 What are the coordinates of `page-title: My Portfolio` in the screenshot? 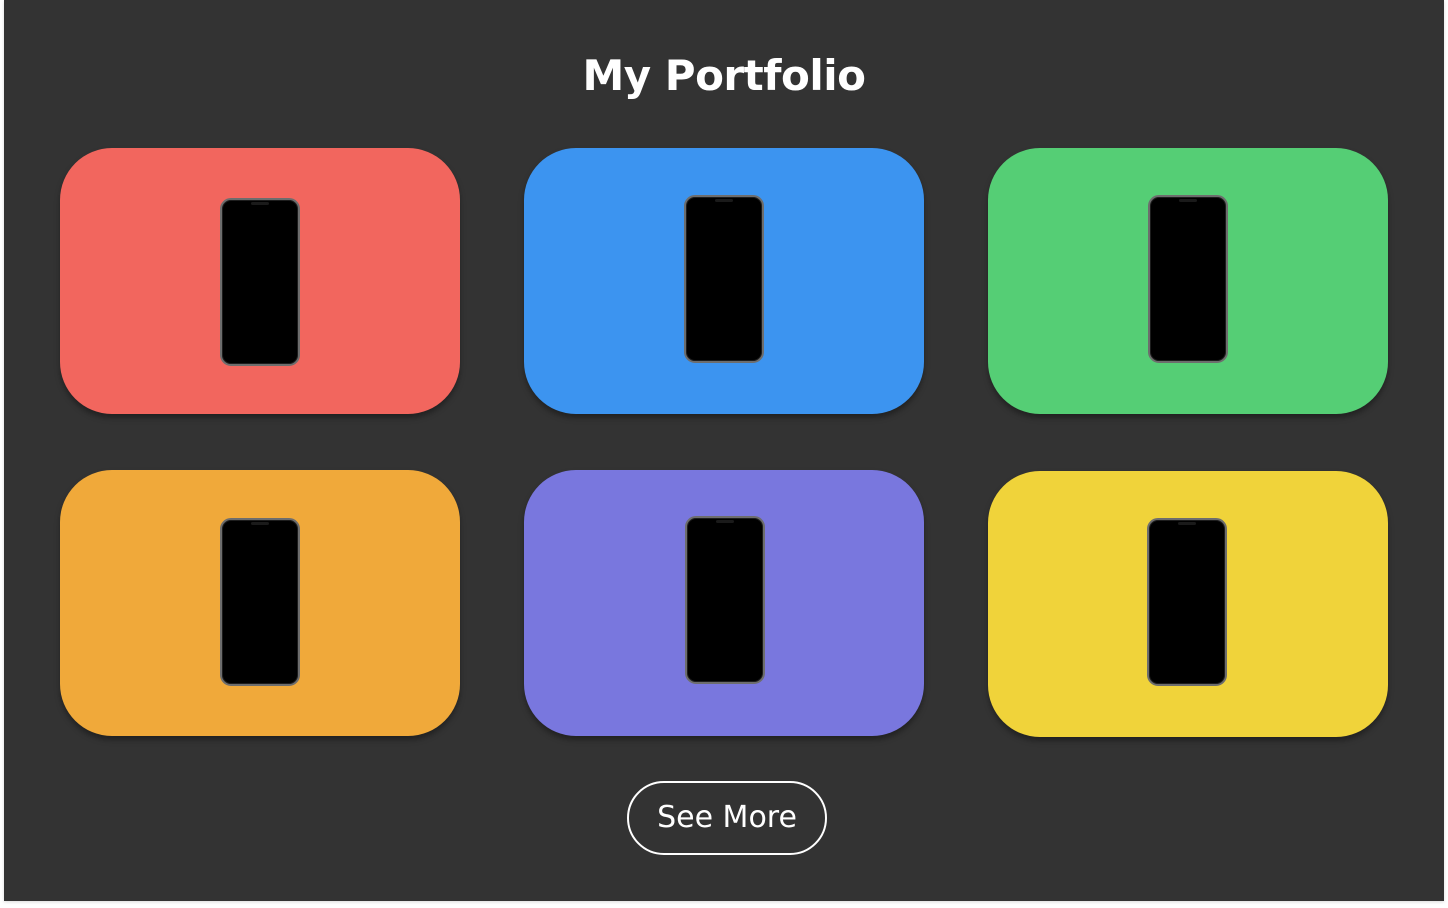 It's located at (724, 75).